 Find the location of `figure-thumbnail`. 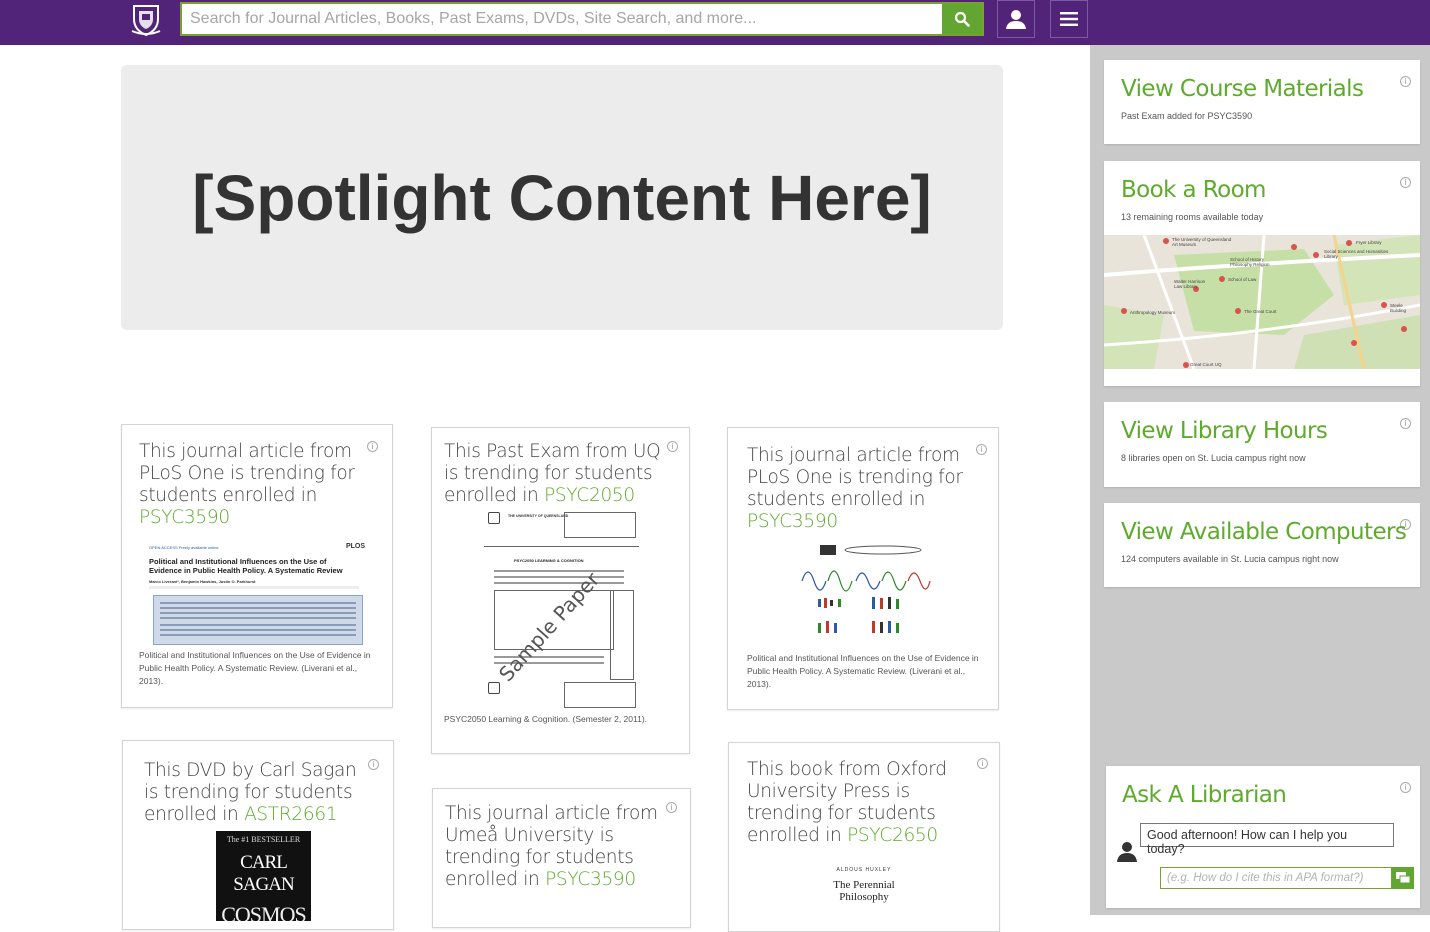

figure-thumbnail is located at coordinates (865, 593).